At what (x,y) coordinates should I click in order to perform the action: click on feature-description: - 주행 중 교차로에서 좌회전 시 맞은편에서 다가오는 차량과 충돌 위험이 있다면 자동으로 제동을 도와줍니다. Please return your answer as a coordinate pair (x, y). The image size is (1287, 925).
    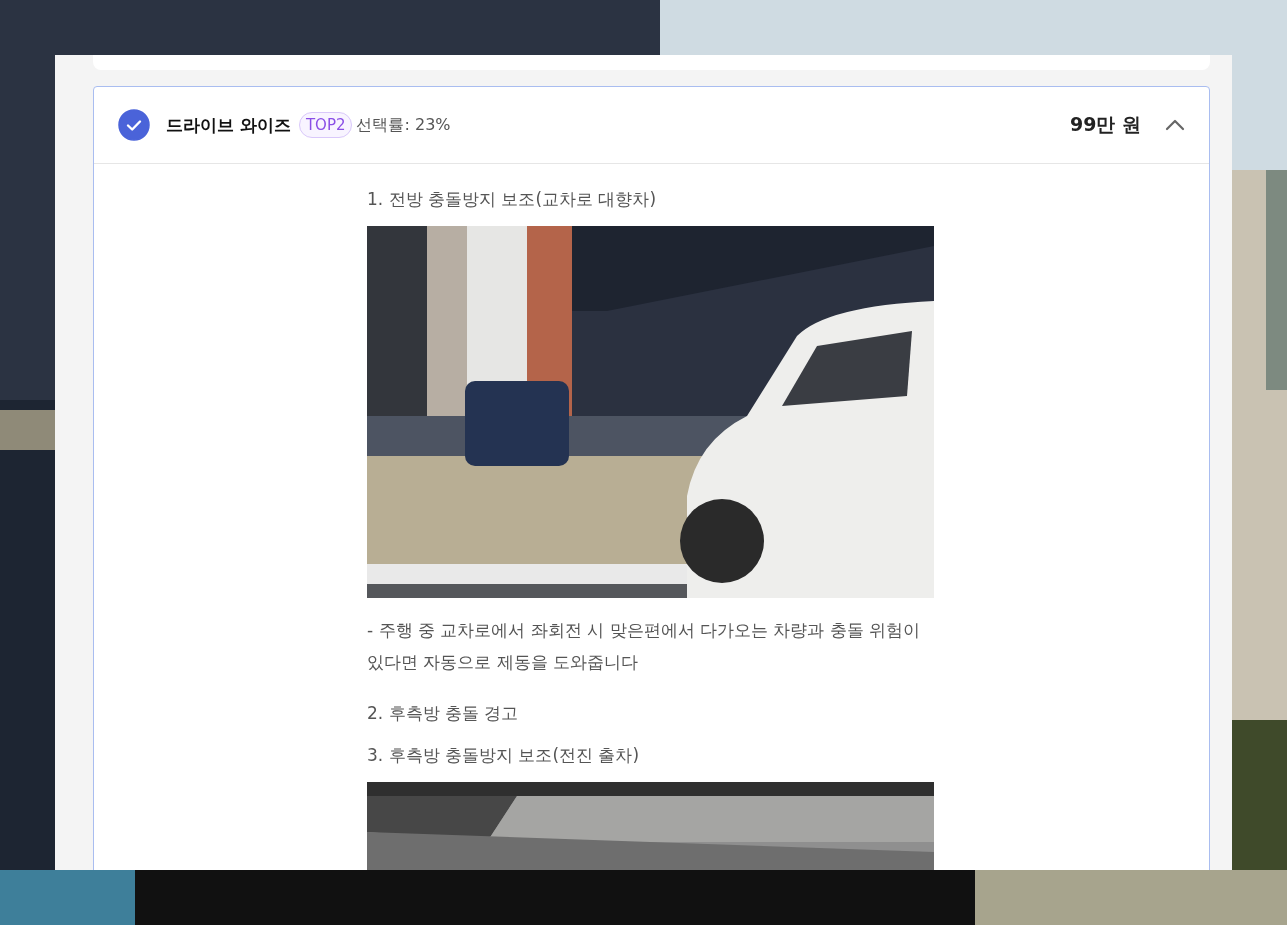
    Looking at the image, I should click on (644, 646).